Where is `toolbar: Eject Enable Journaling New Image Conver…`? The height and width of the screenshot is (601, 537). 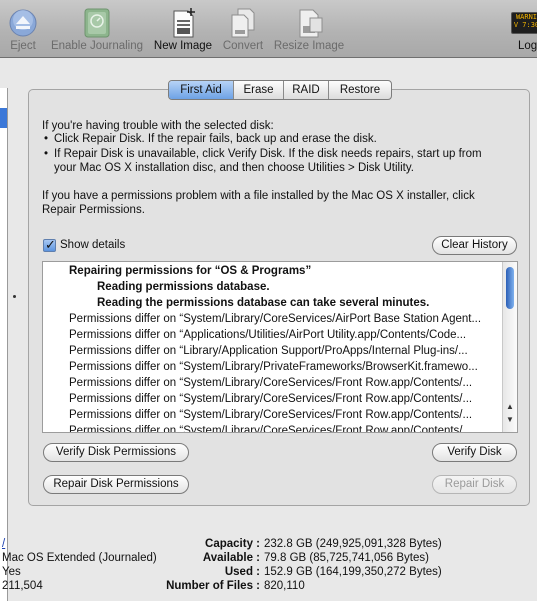
toolbar: Eject Enable Journaling New Image Conver… is located at coordinates (268, 29).